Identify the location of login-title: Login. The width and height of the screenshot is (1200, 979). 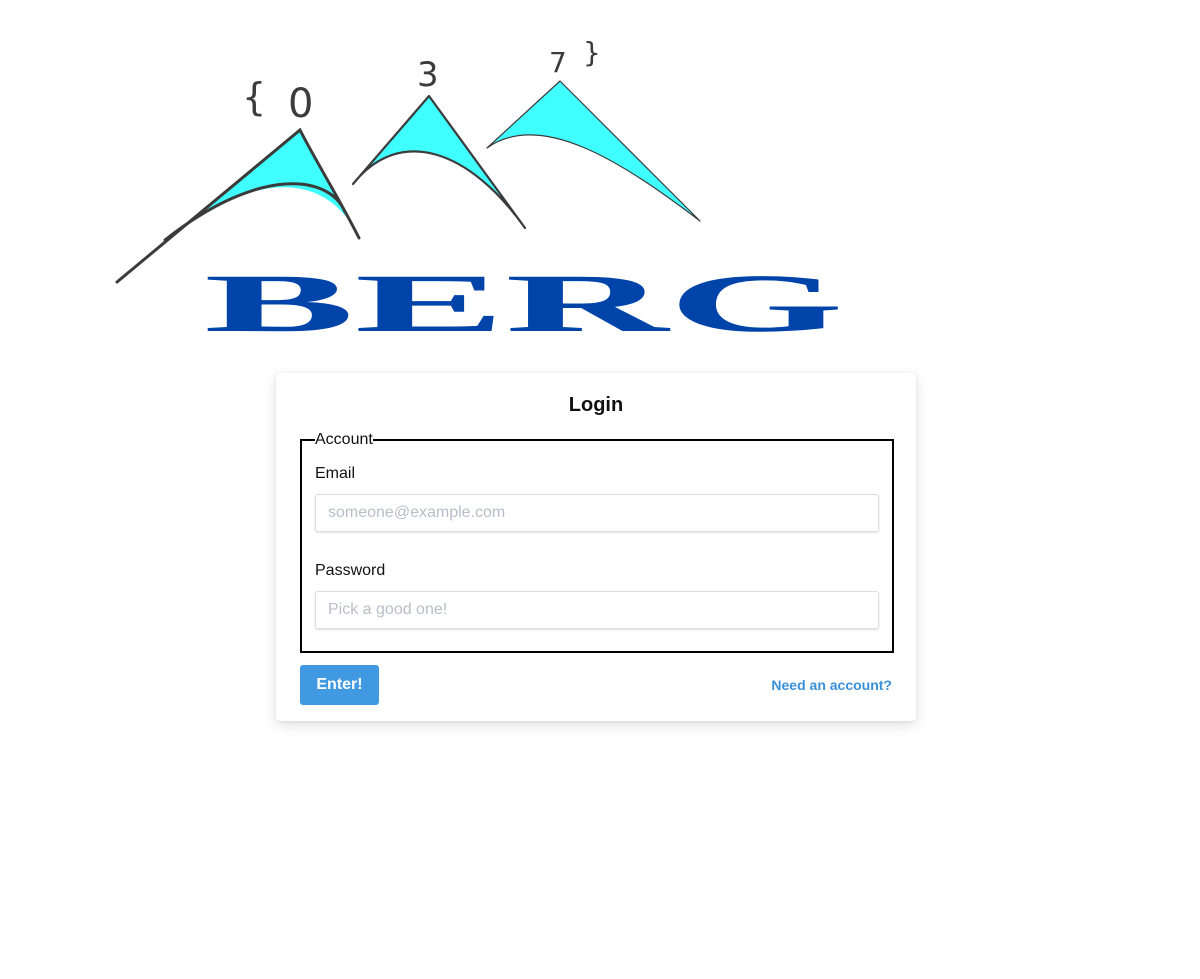
(596, 405).